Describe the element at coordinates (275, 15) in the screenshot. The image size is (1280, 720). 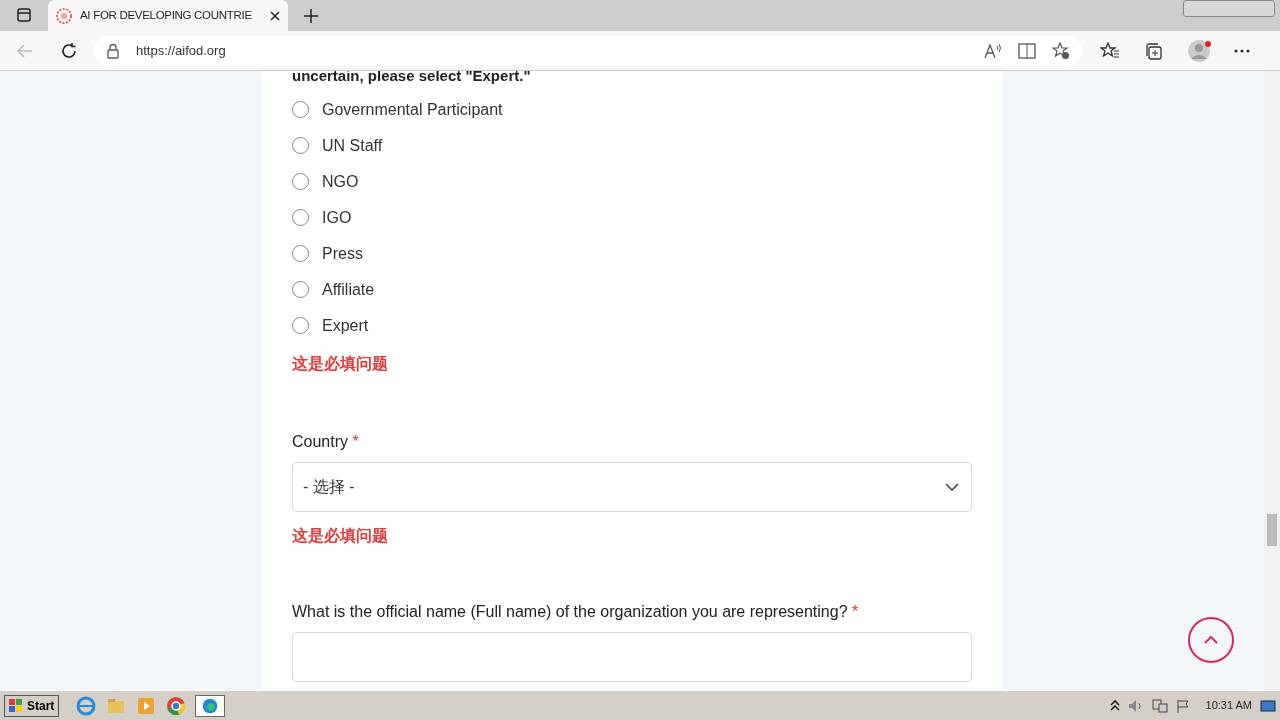
I see `close-icon` at that location.